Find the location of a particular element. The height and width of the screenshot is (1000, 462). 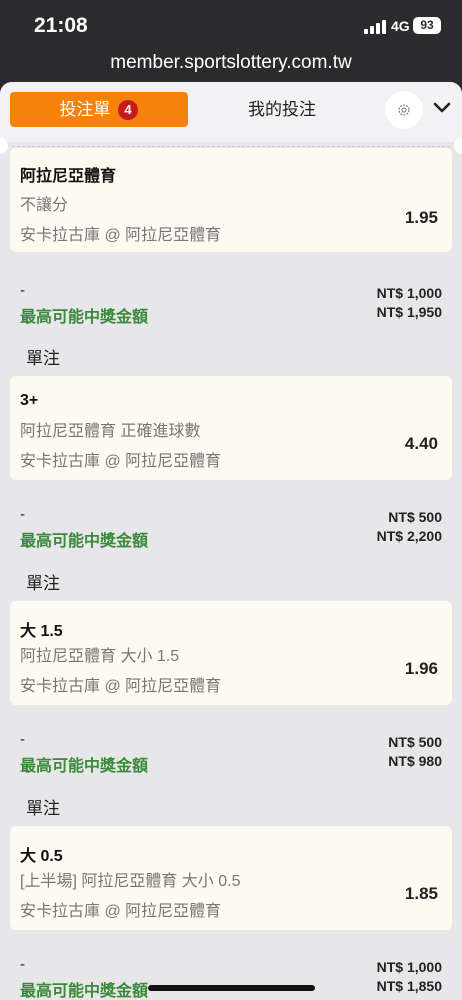

tab-bar: 投注單 4 我的投注 is located at coordinates (231, 112).